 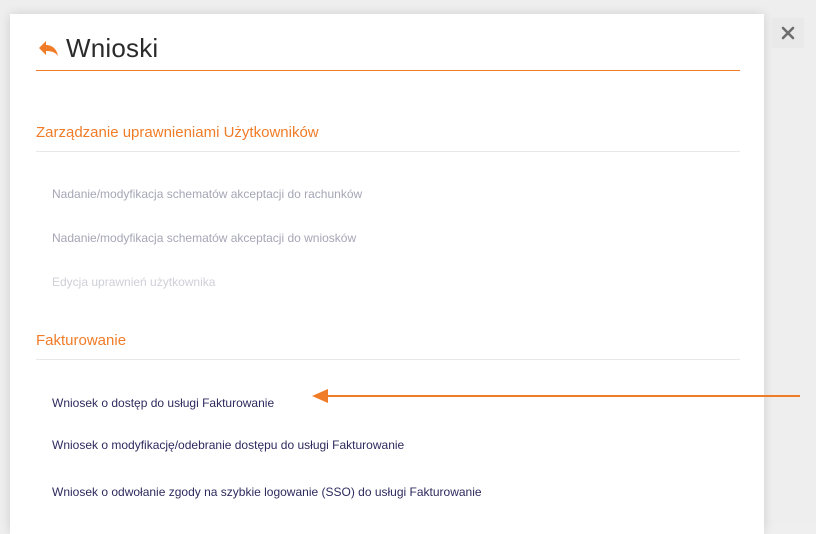 I want to click on dialog-title: Wnioski, so click(x=112, y=47).